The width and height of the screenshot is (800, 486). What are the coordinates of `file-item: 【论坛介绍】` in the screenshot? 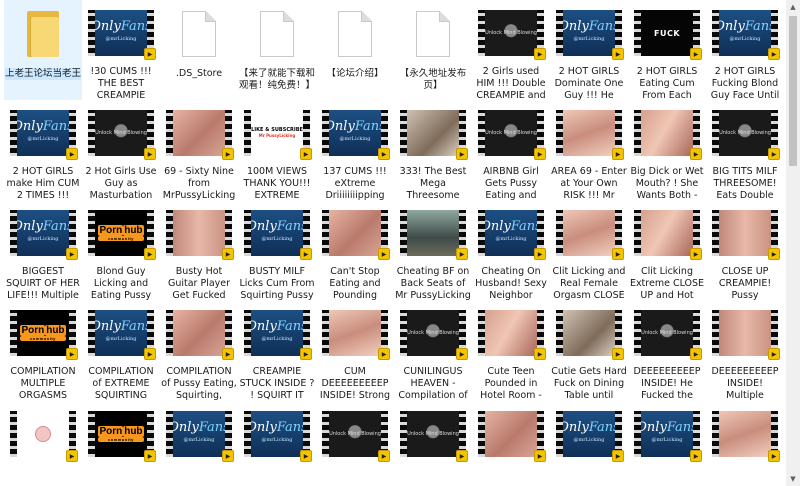 It's located at (355, 50).